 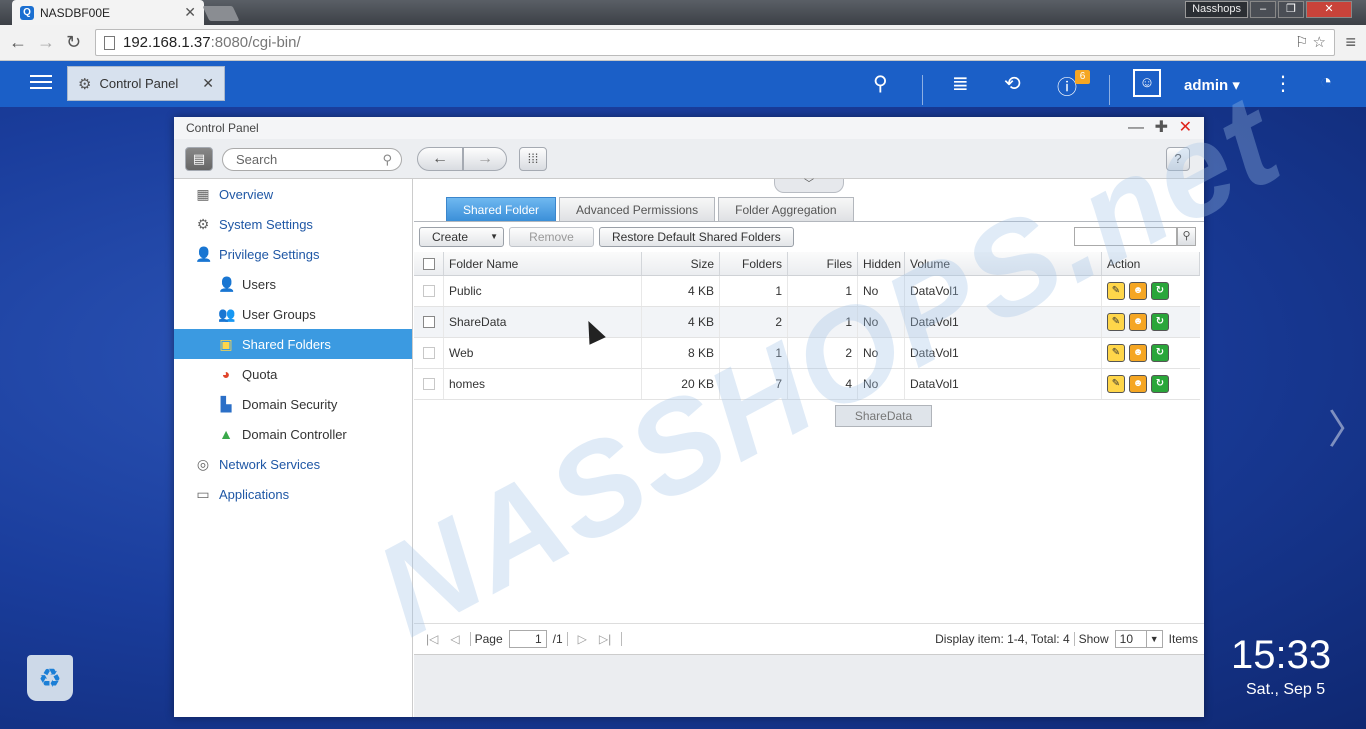 What do you see at coordinates (637, 209) in the screenshot?
I see `tab-advanced-permissions: Advanced Permissions` at bounding box center [637, 209].